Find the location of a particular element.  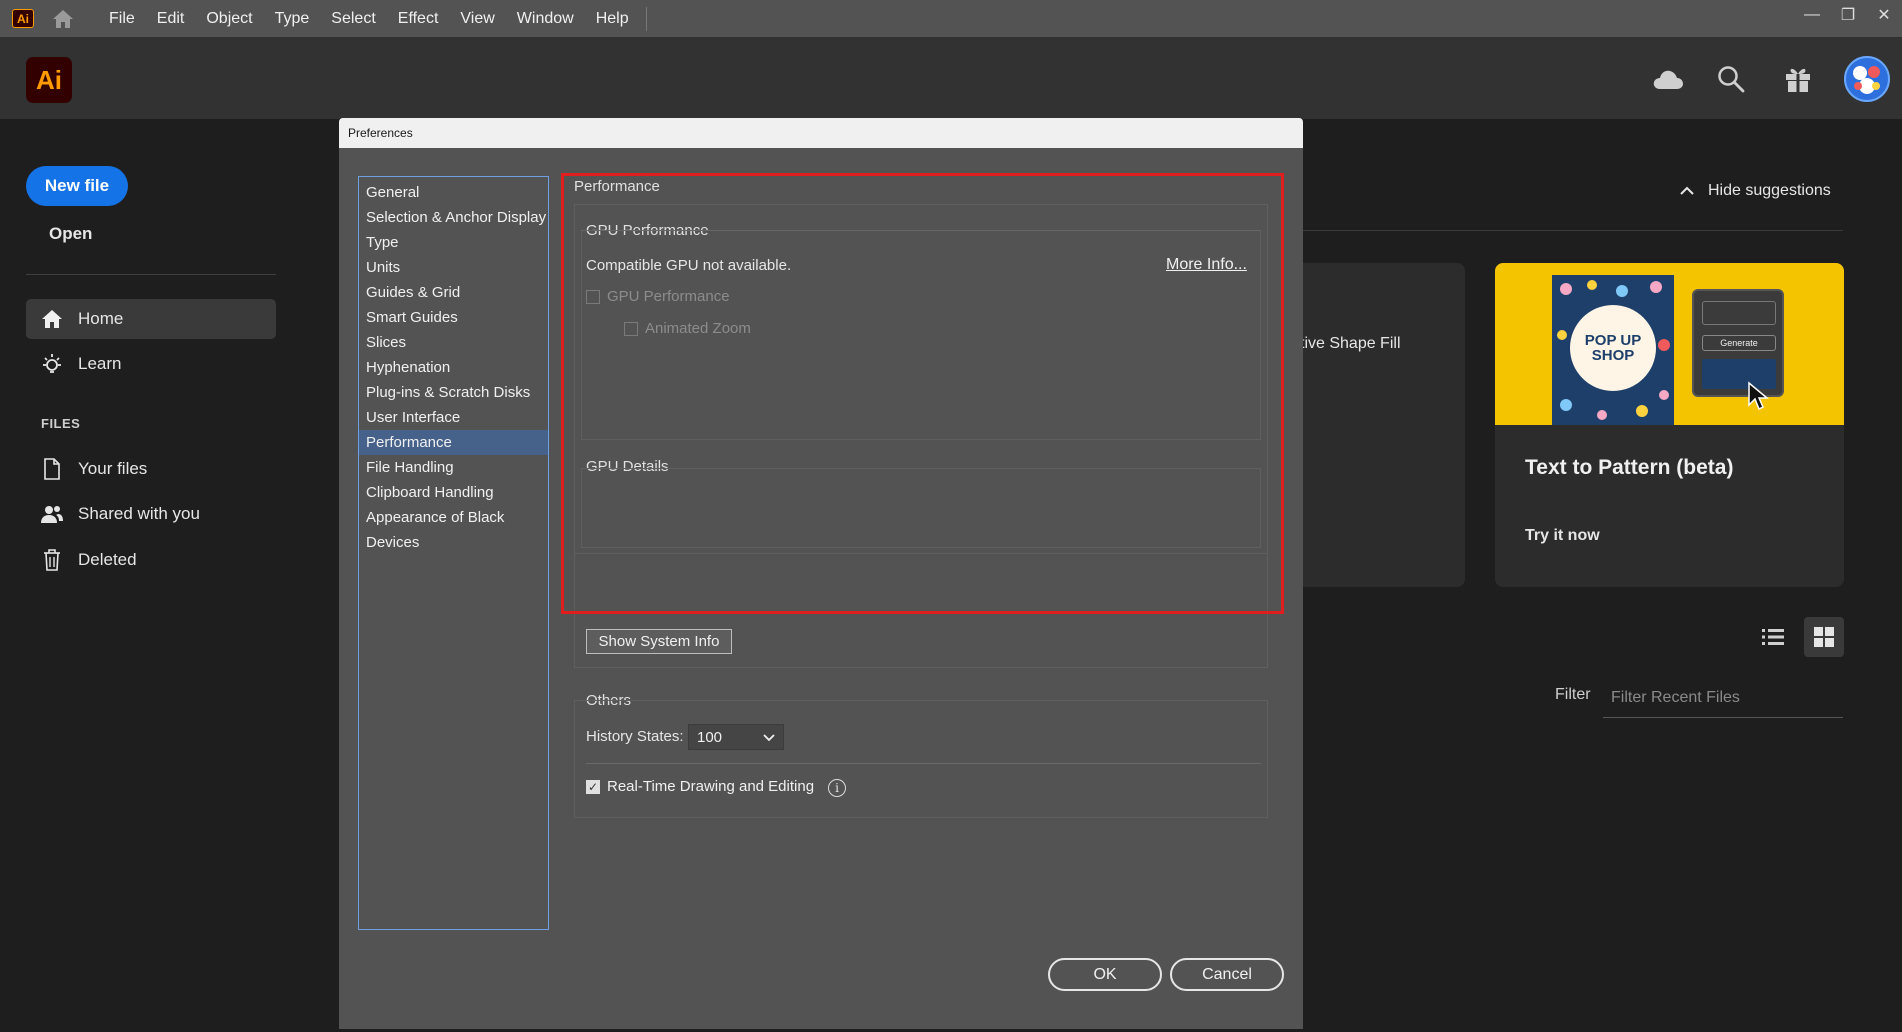

hide-suggestions-button: Hide suggestions is located at coordinates (1755, 191).